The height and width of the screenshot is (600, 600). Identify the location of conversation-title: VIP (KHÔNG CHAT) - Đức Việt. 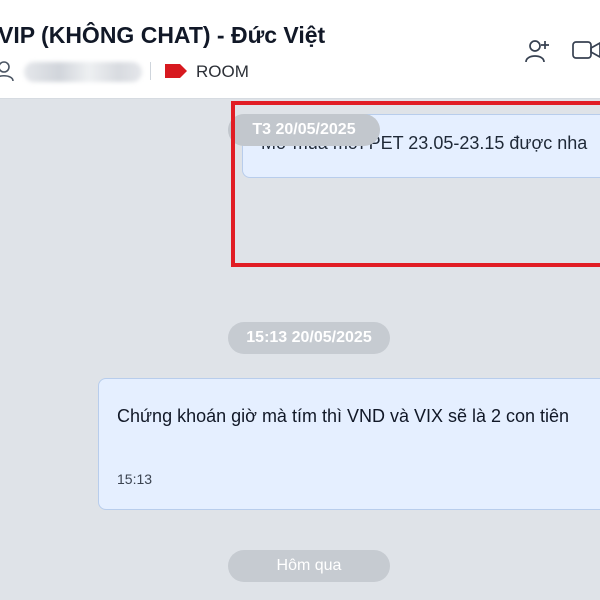
(162, 35).